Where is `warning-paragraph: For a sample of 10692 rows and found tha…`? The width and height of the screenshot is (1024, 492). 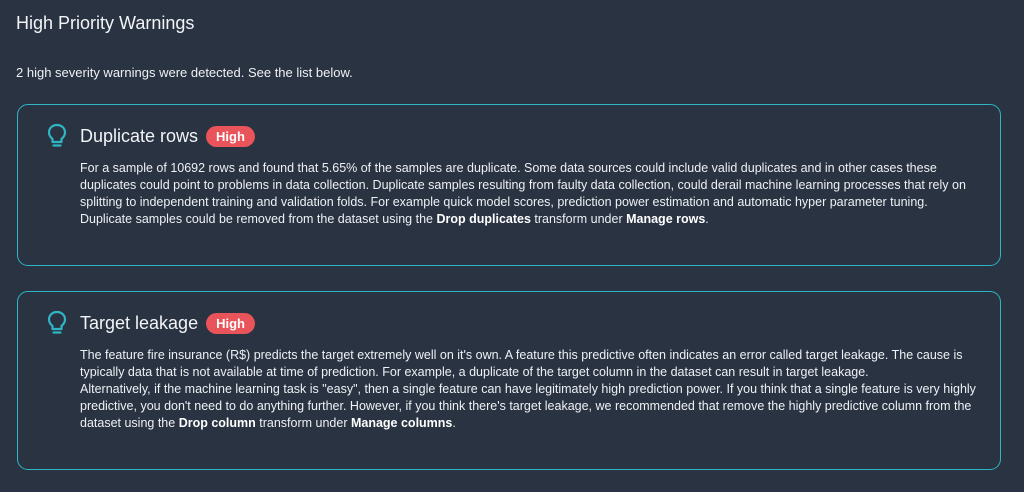 warning-paragraph: For a sample of 10692 rows and found tha… is located at coordinates (531, 194).